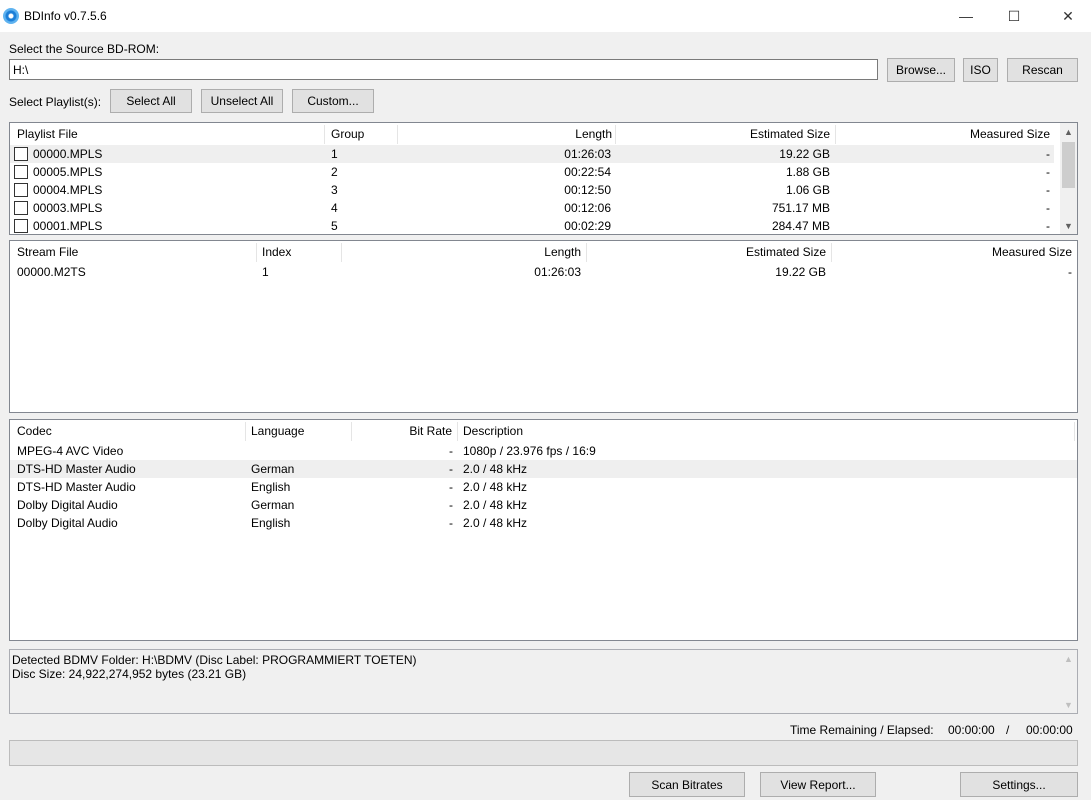 This screenshot has width=1091, height=800. What do you see at coordinates (242, 101) in the screenshot?
I see `unselect-all-button: Unselect All` at bounding box center [242, 101].